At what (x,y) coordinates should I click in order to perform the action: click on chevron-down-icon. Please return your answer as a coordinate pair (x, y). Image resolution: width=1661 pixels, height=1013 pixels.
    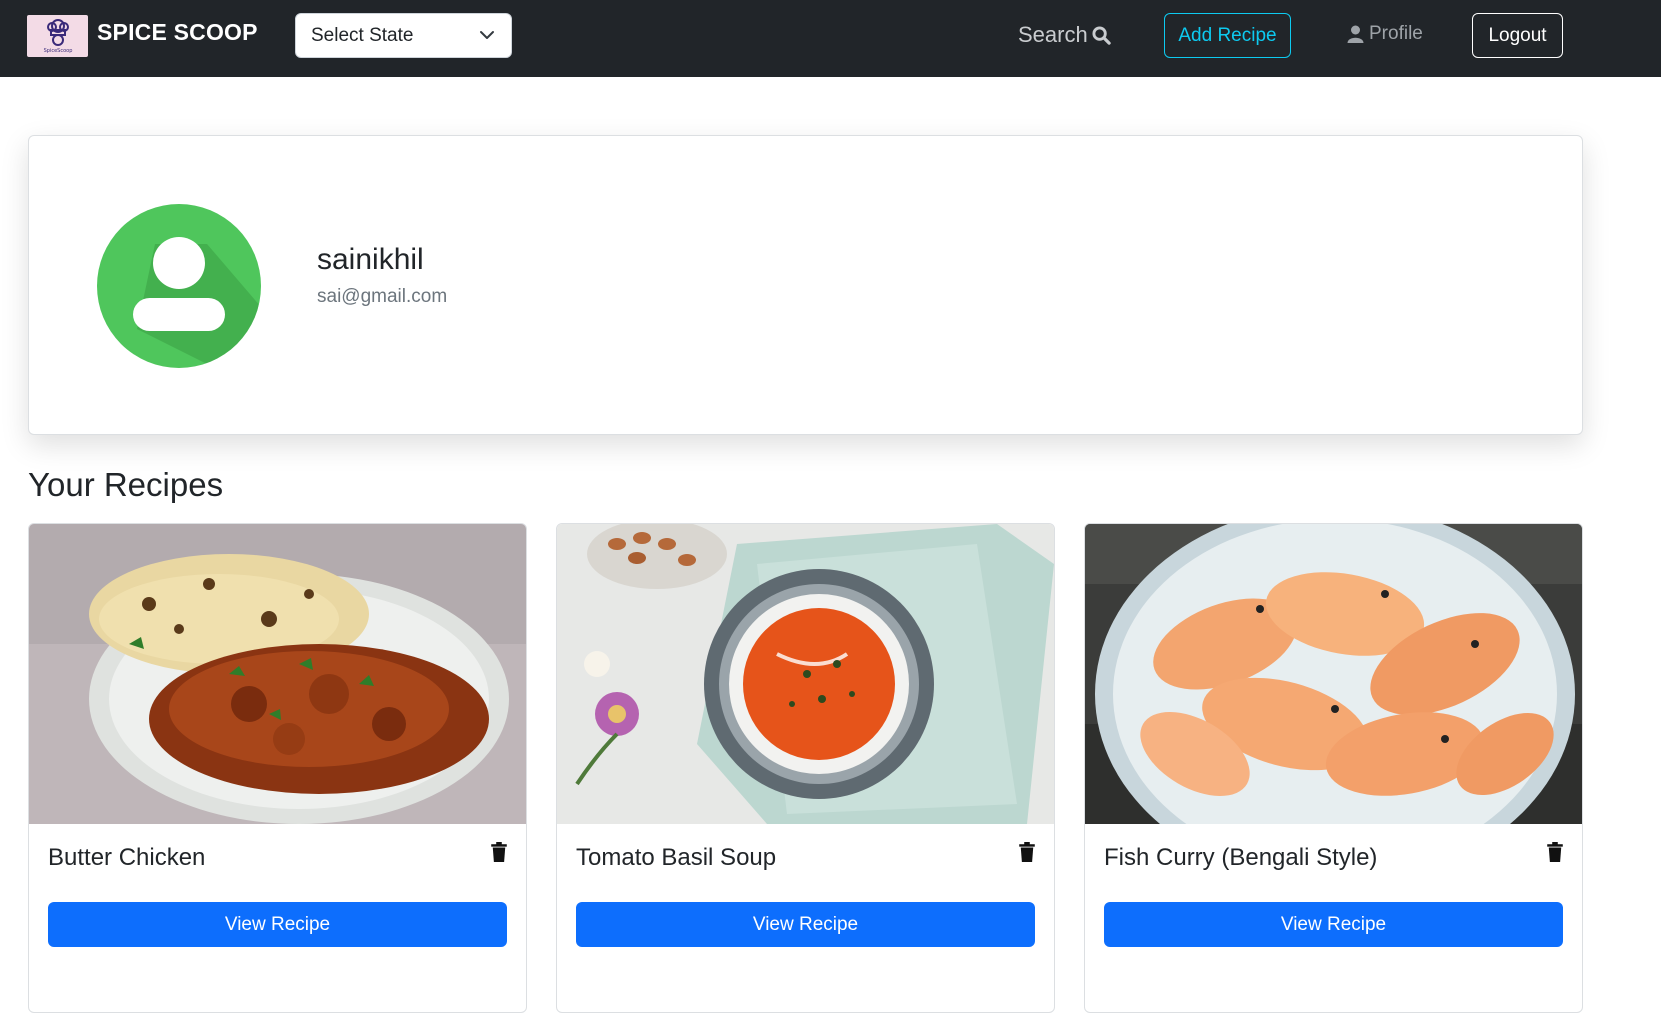
    Looking at the image, I should click on (487, 35).